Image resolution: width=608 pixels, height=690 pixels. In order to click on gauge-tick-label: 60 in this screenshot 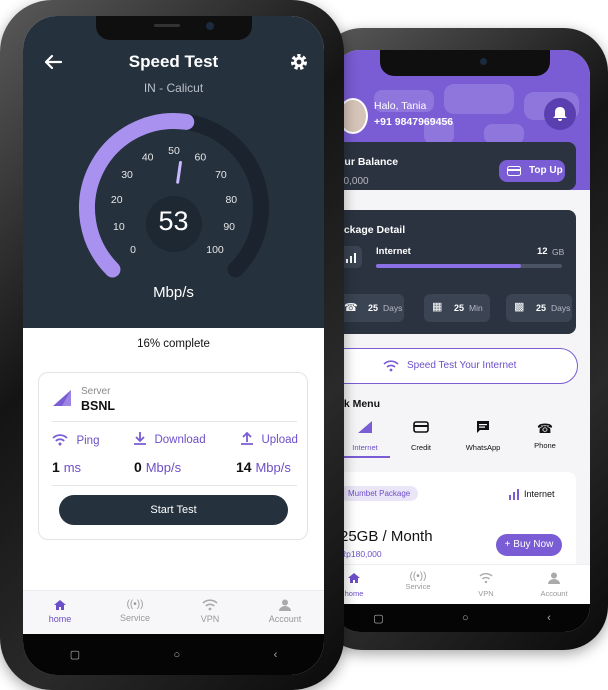, I will do `click(200, 157)`.